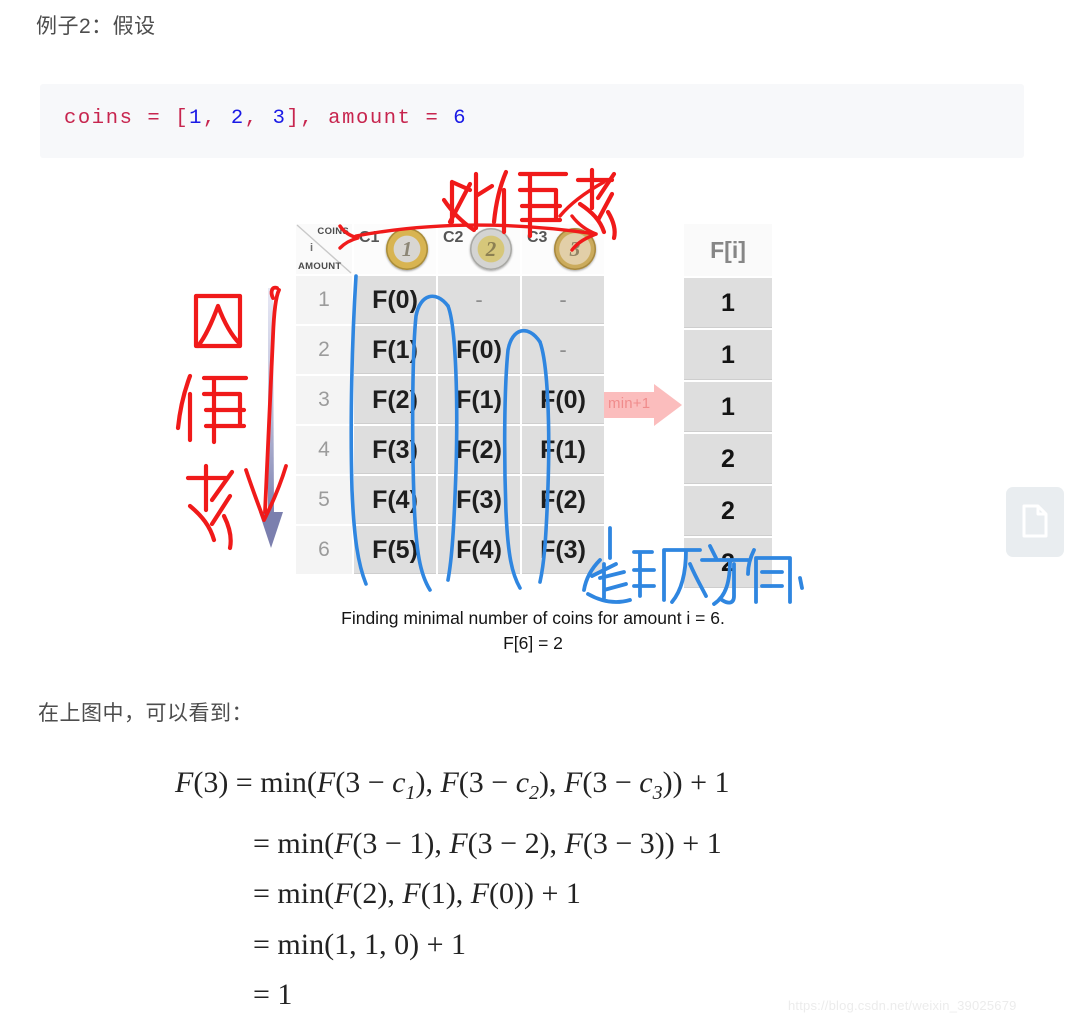 This screenshot has height=1026, width=1066. Describe the element at coordinates (902, 1005) in the screenshot. I see `watermark: https://blog.csdn.net/weixin_39025679` at that location.